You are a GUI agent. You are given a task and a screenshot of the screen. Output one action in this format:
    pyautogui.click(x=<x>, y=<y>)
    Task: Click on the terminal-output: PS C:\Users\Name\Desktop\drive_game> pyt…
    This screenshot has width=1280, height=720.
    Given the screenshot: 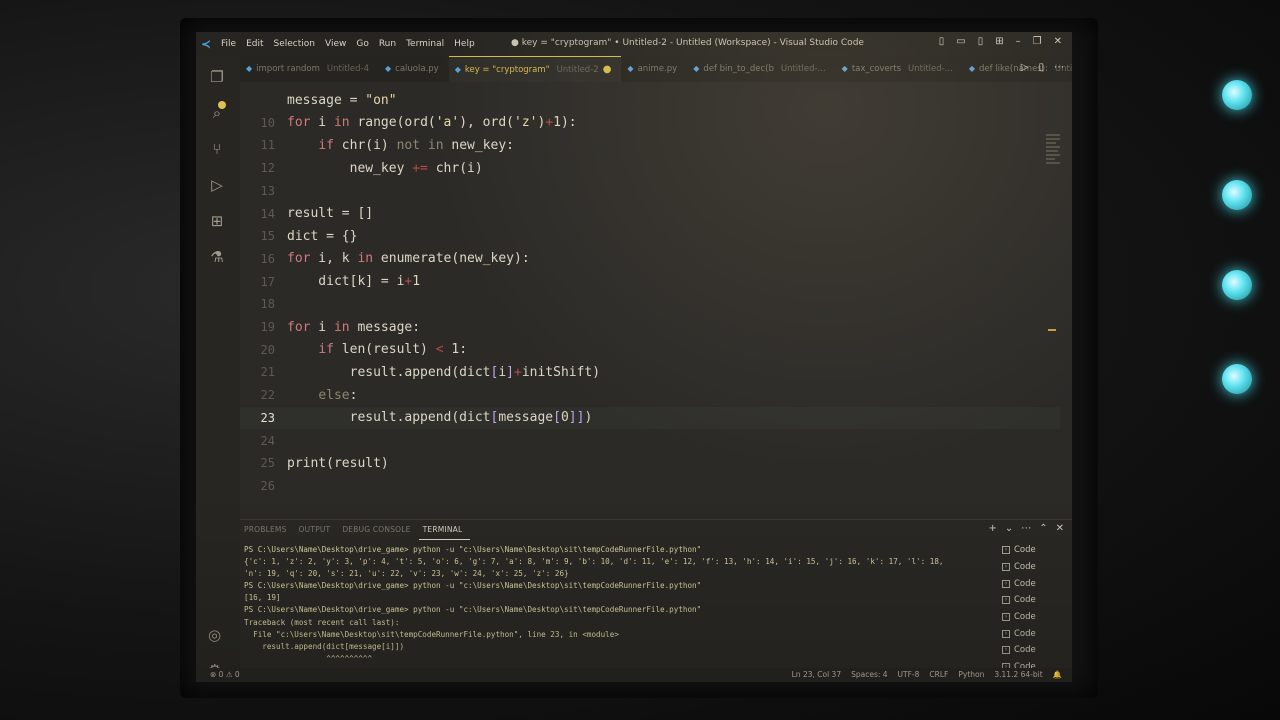 What is the action you would take?
    pyautogui.click(x=617, y=606)
    